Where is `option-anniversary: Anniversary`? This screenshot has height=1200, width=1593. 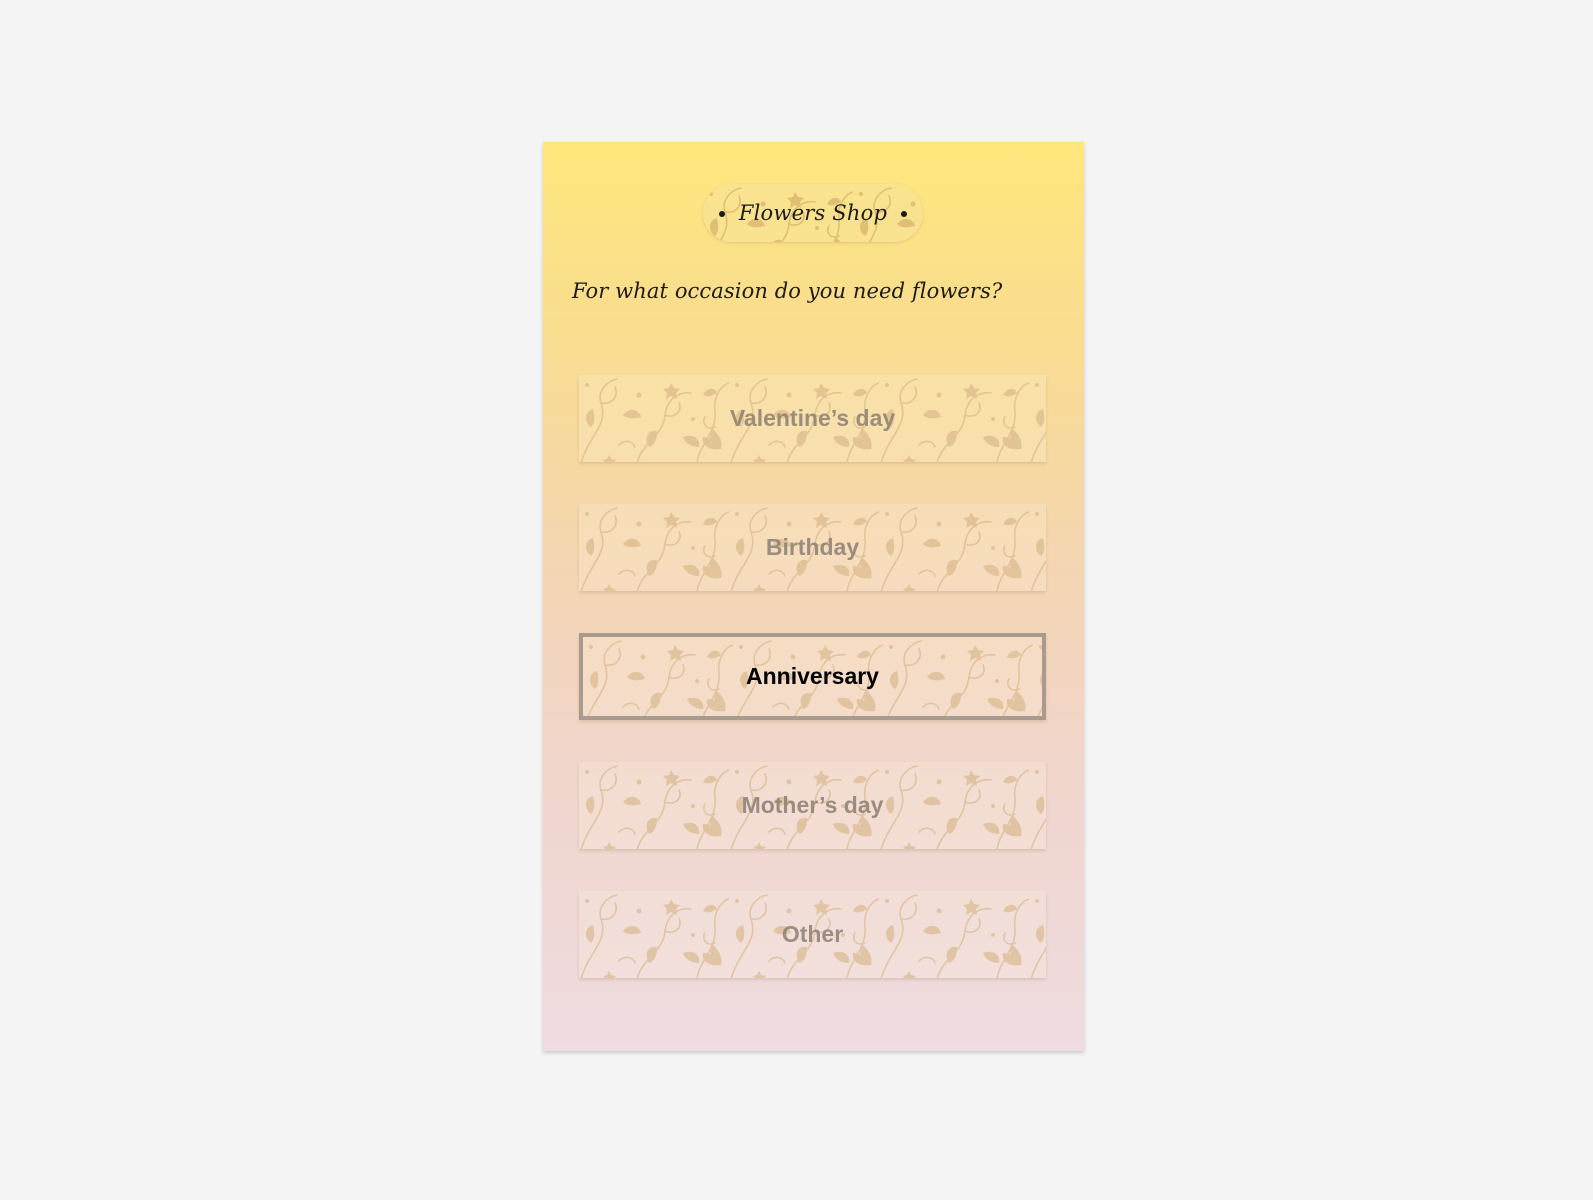
option-anniversary: Anniversary is located at coordinates (812, 676).